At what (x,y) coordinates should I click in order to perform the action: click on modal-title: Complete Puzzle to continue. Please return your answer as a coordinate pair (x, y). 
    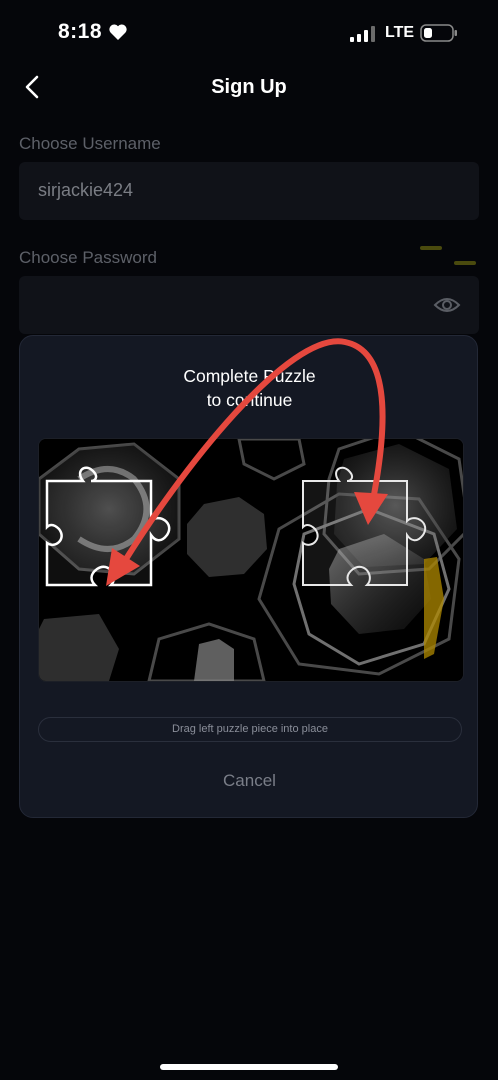
    Looking at the image, I should click on (249, 388).